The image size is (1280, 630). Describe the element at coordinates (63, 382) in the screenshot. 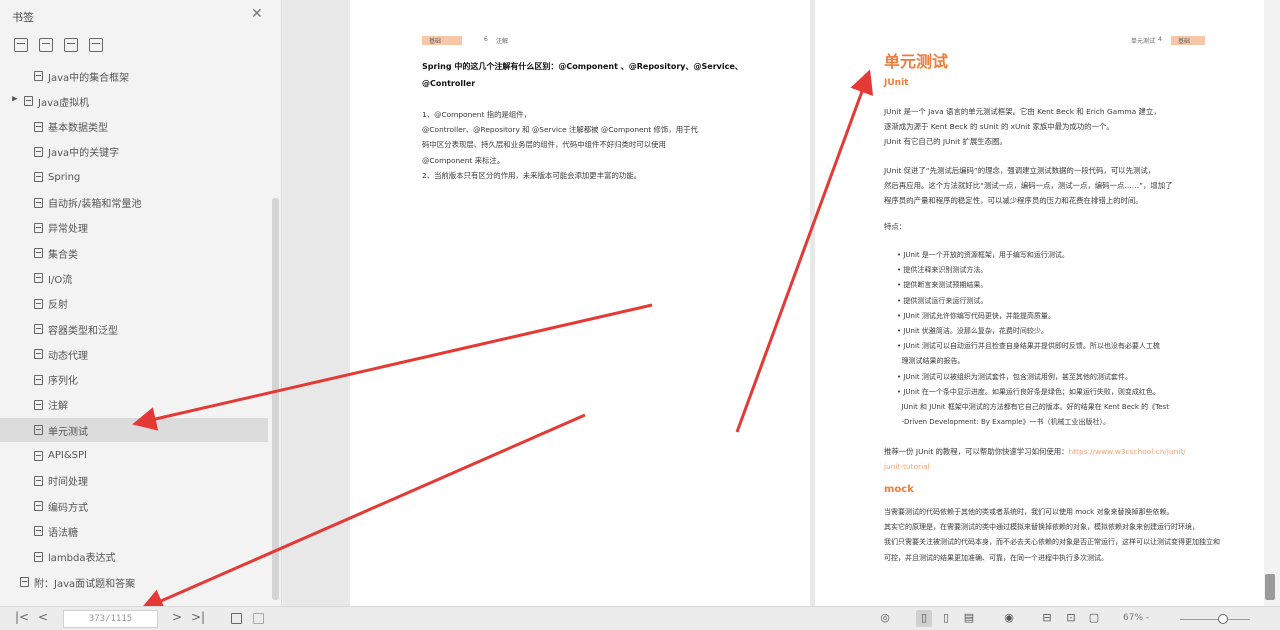

I see `sidebar-item-label: 序列化` at that location.